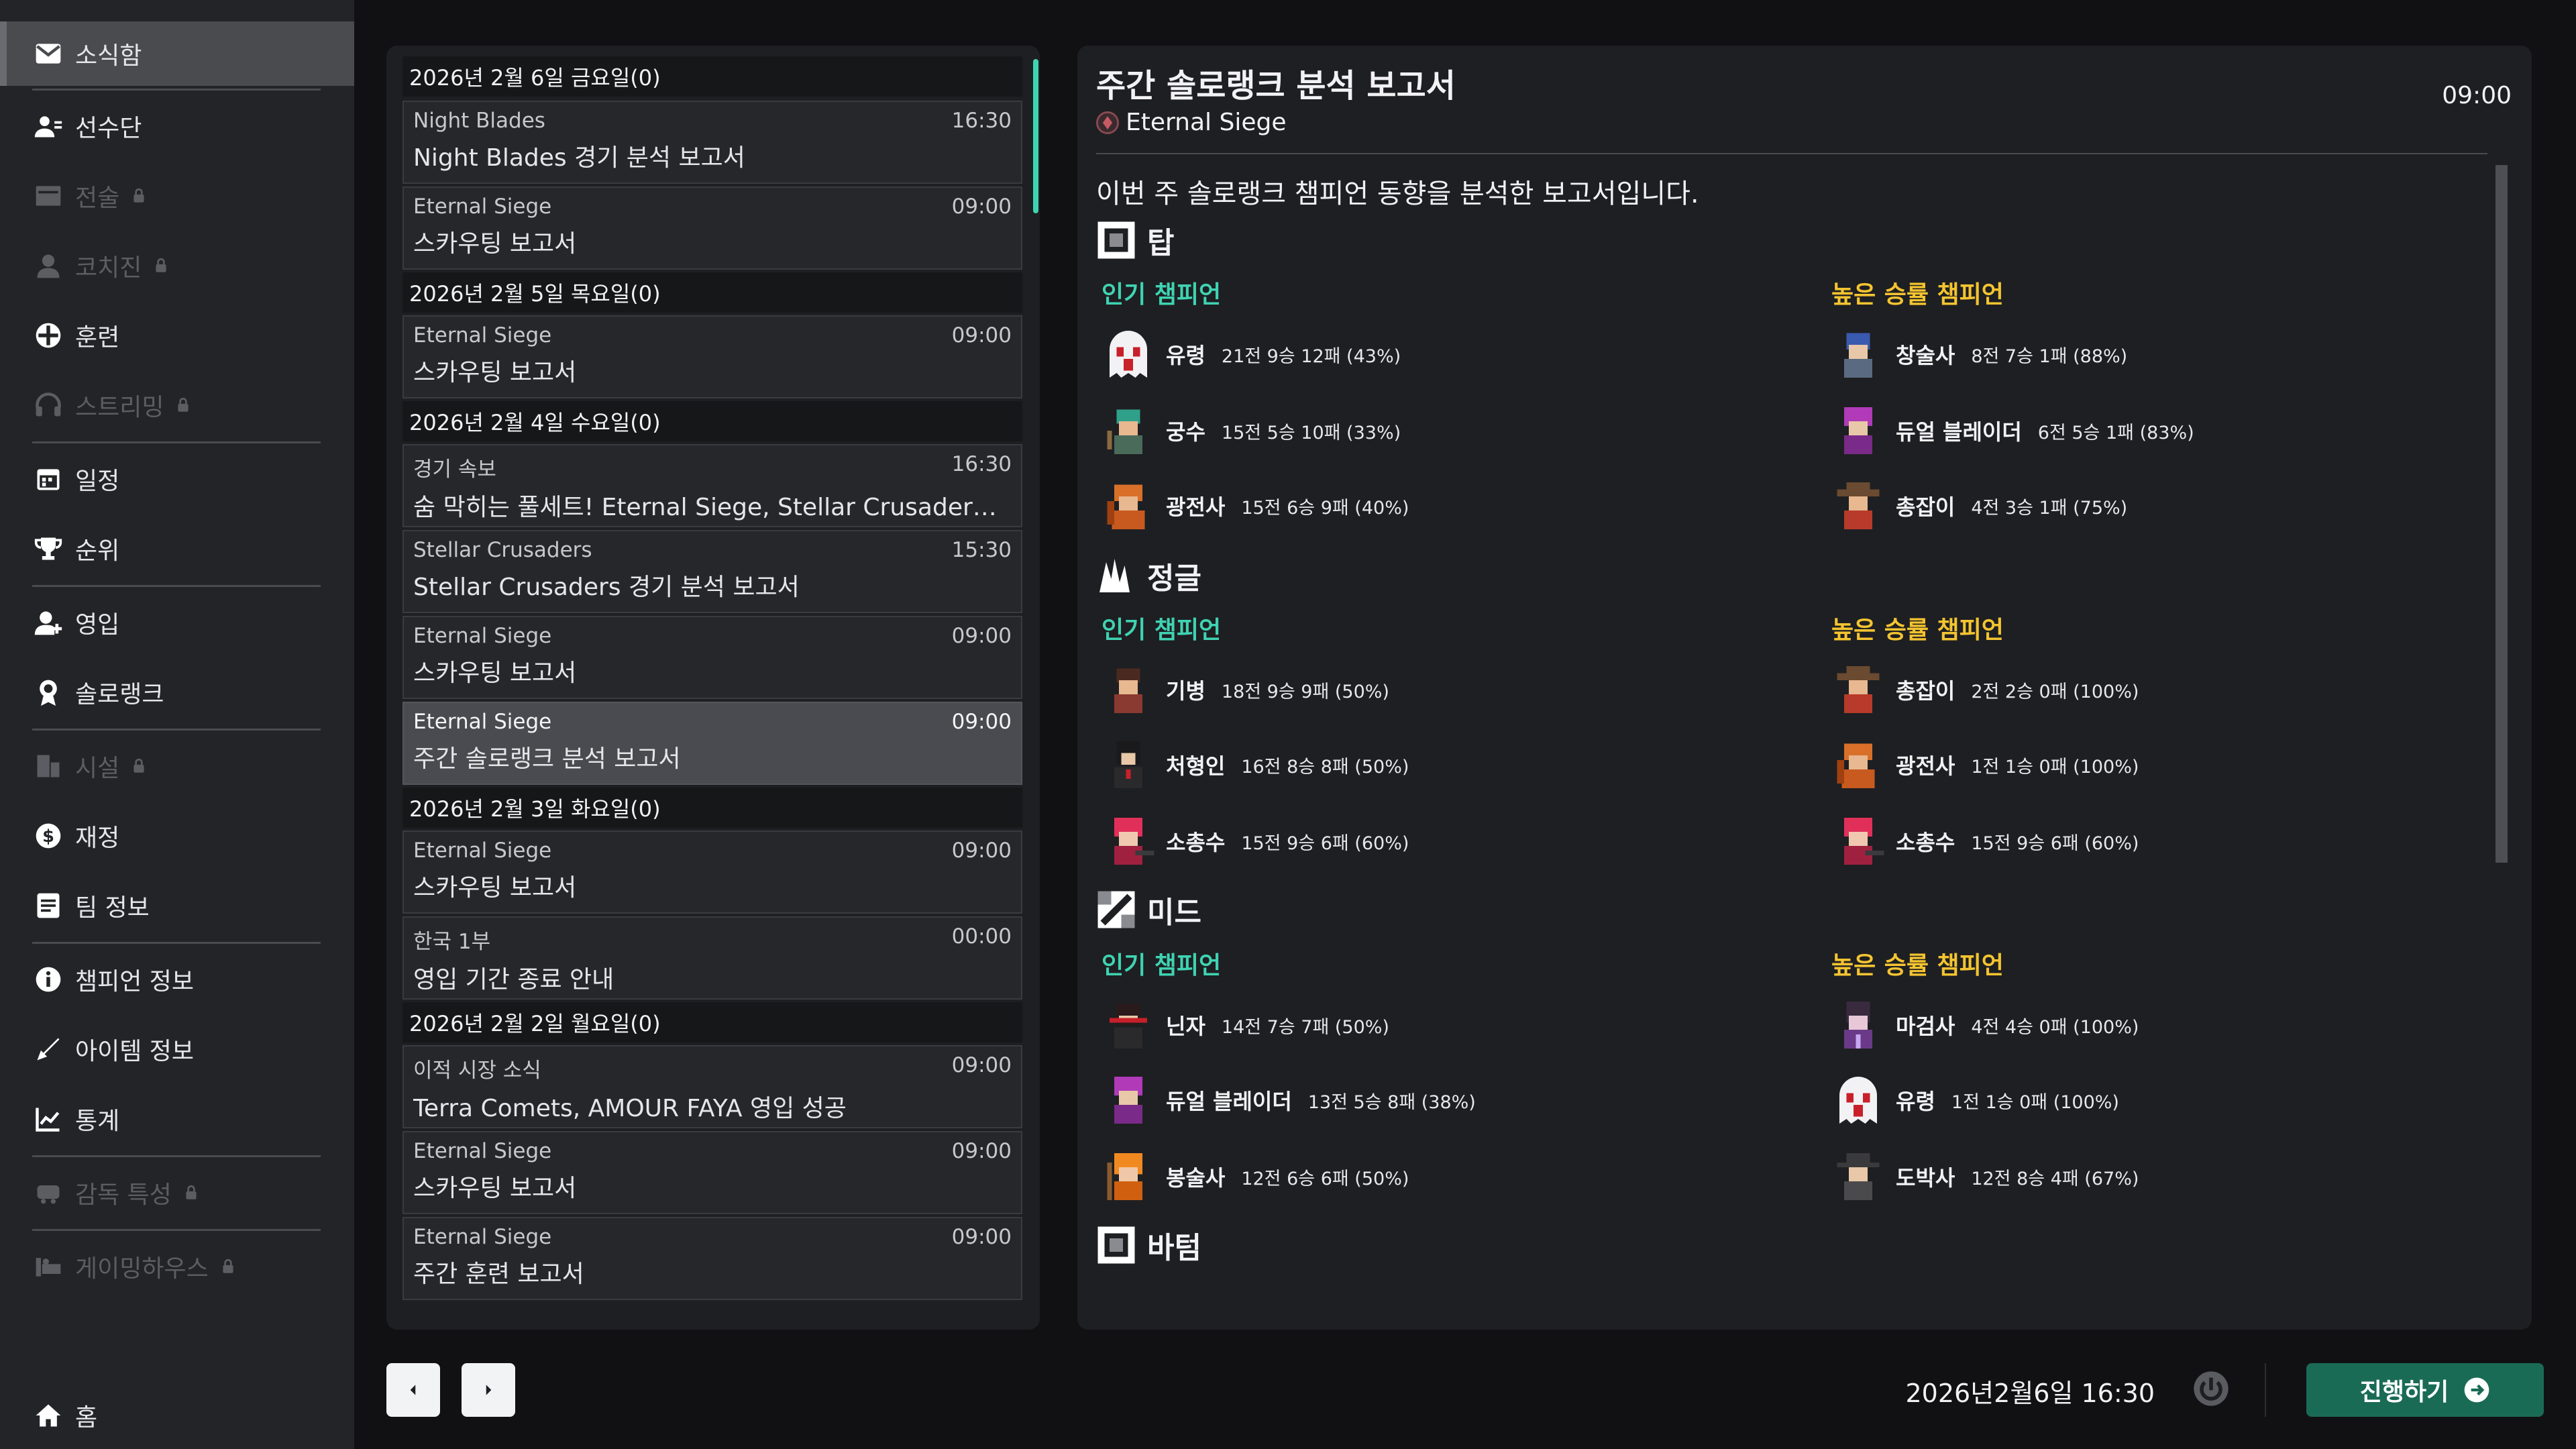  Describe the element at coordinates (1161, 243) in the screenshot. I see `role-name: 탑` at that location.